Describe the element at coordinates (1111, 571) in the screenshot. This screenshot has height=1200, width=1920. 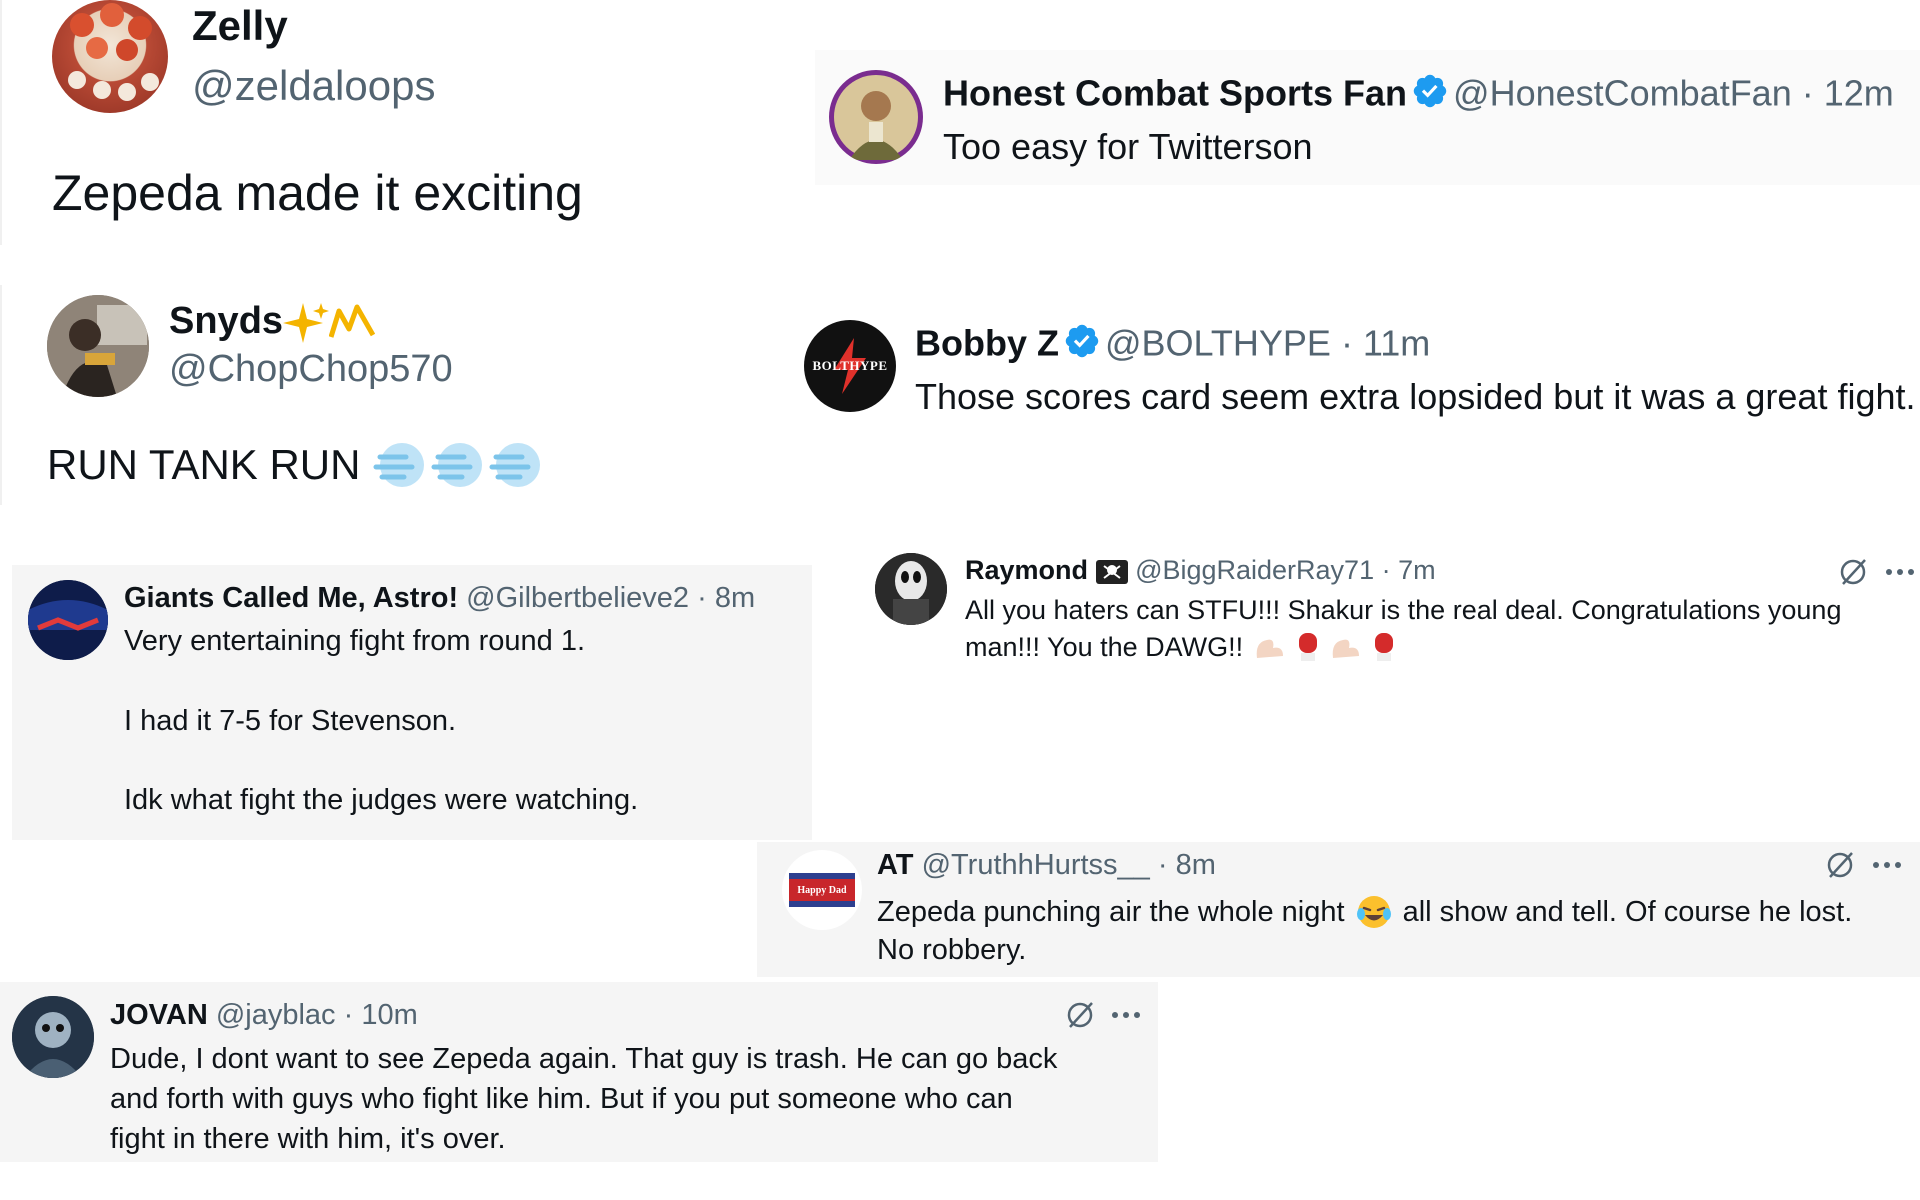
I see `pirate-flag-icon` at that location.